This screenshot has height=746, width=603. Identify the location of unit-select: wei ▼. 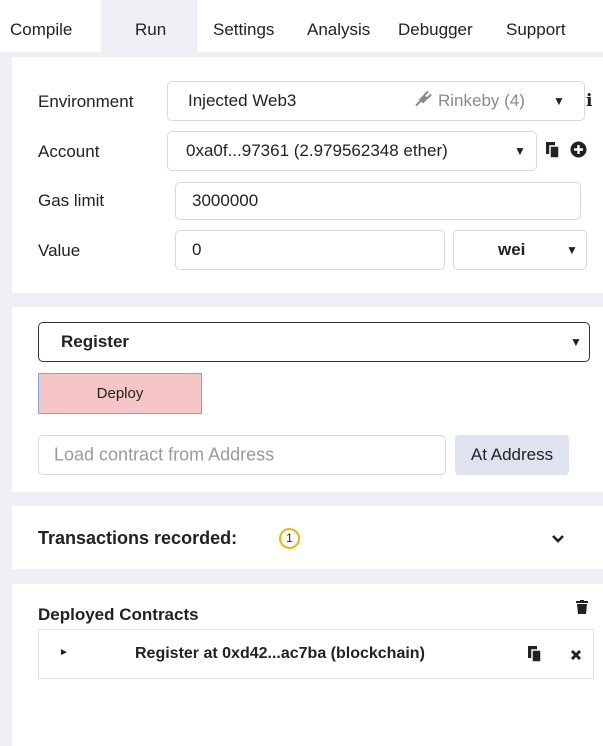
(520, 250).